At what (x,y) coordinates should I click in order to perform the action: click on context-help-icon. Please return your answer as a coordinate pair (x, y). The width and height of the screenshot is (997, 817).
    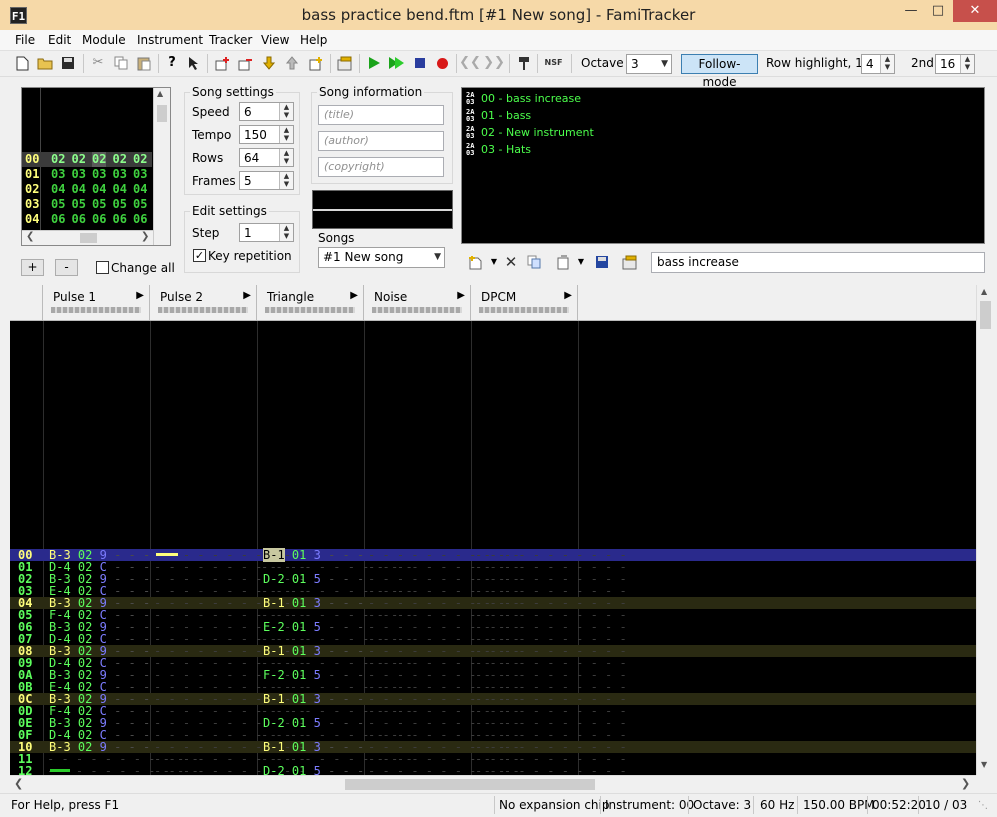
    Looking at the image, I should click on (194, 63).